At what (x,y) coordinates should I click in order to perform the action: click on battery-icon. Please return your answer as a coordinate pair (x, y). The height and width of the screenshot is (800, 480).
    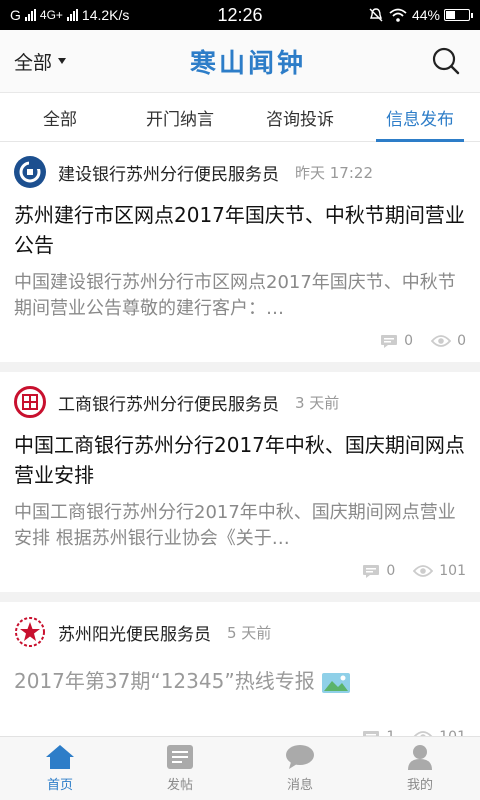
    Looking at the image, I should click on (458, 15).